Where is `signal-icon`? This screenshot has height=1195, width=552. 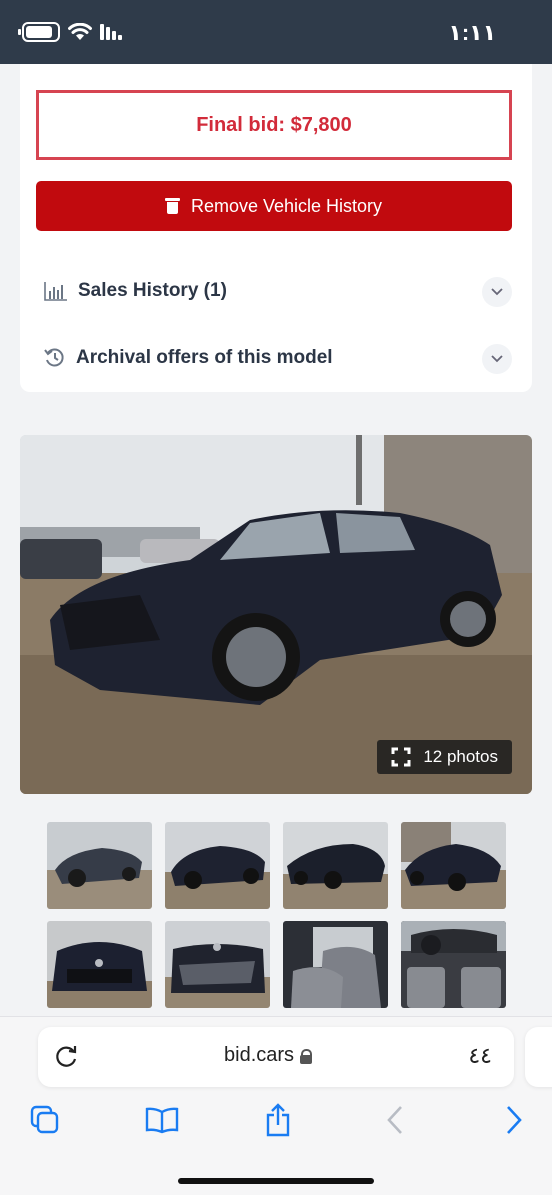 signal-icon is located at coordinates (111, 32).